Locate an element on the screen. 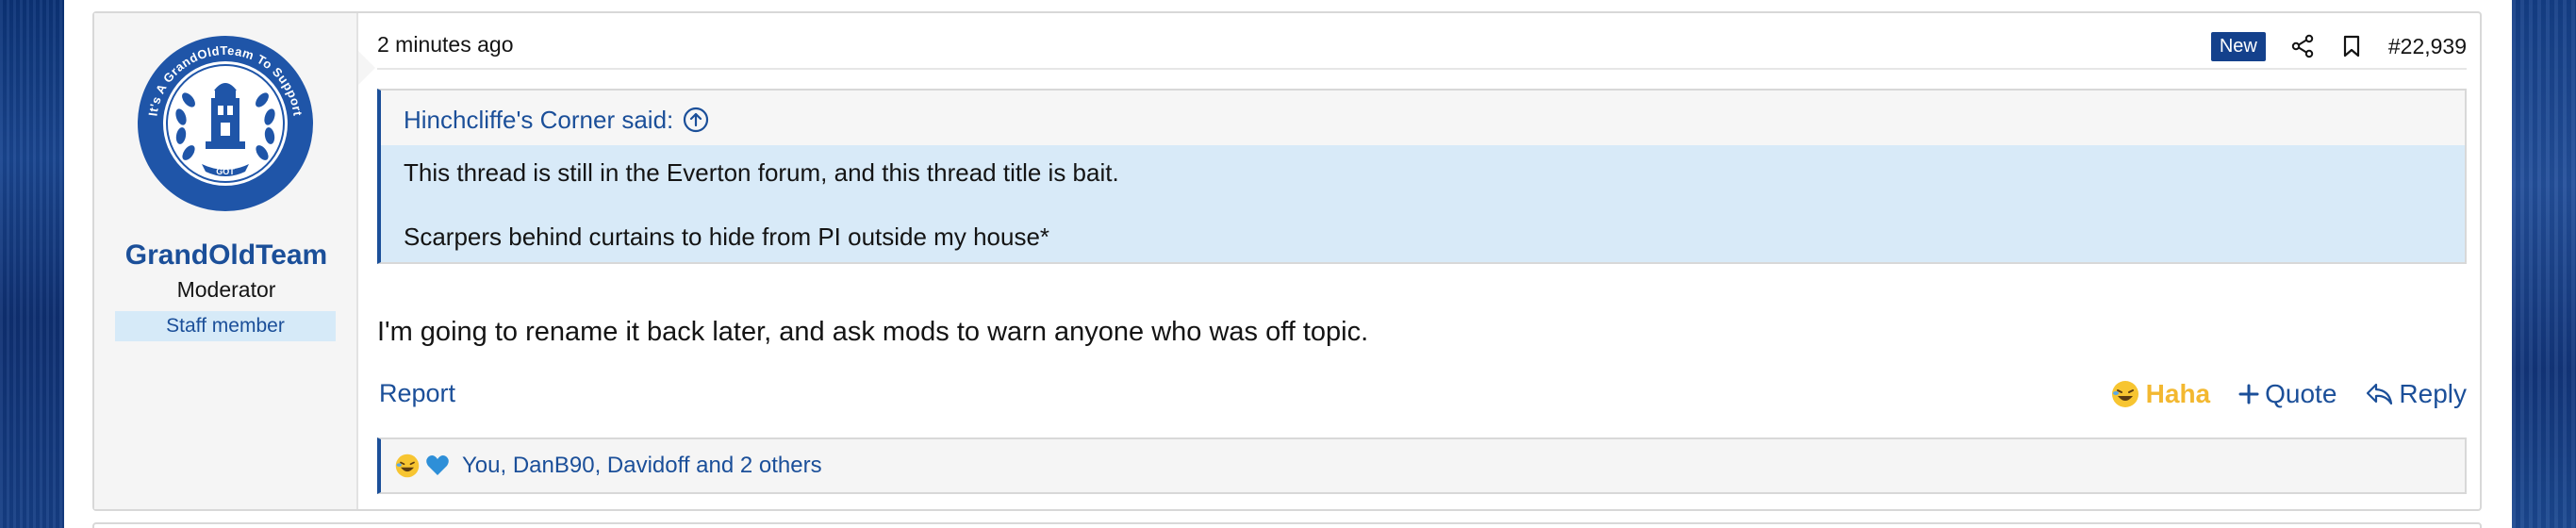 The height and width of the screenshot is (528, 2576). header-divider is located at coordinates (1422, 69).